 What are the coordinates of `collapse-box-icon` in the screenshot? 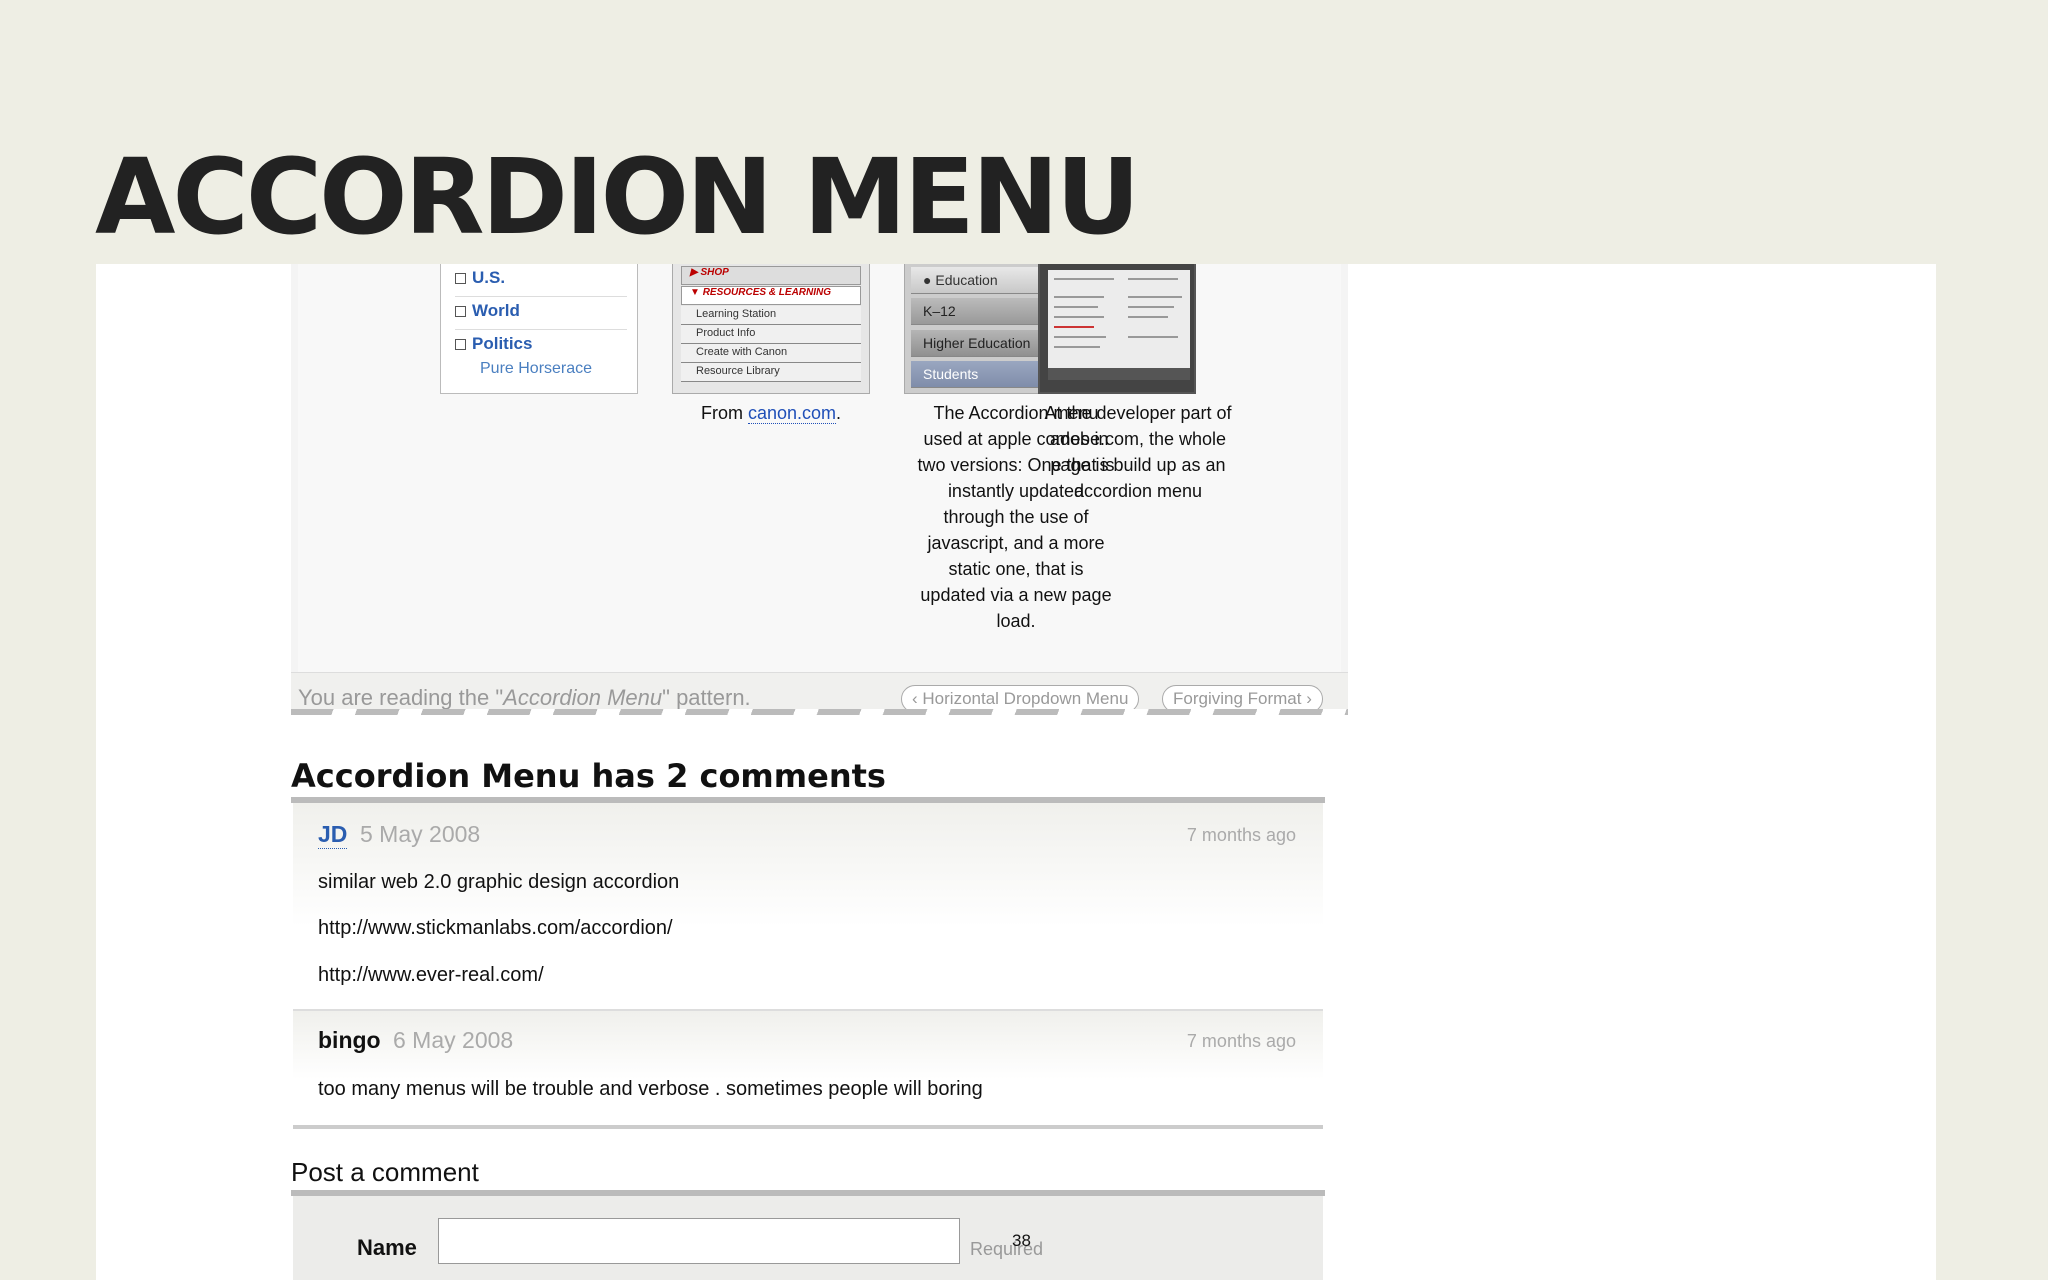 It's located at (460, 344).